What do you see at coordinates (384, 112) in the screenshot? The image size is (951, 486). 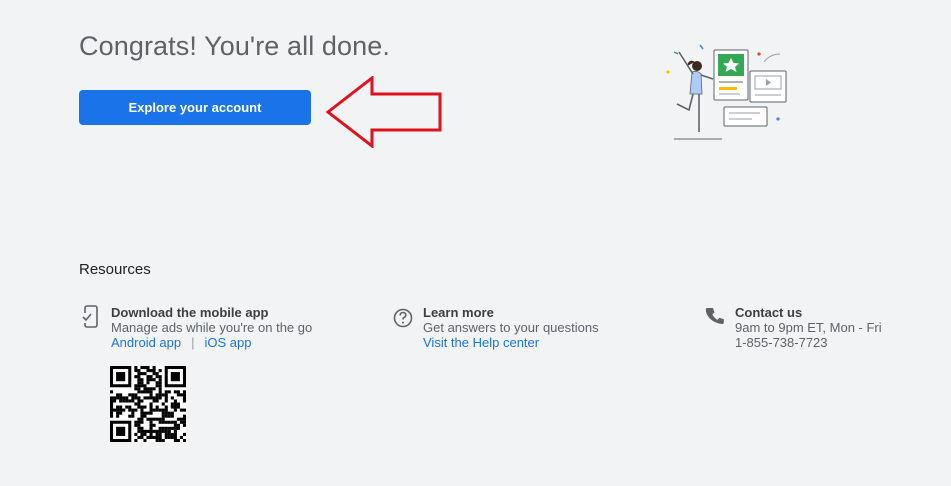 I see `annotation-arrow` at bounding box center [384, 112].